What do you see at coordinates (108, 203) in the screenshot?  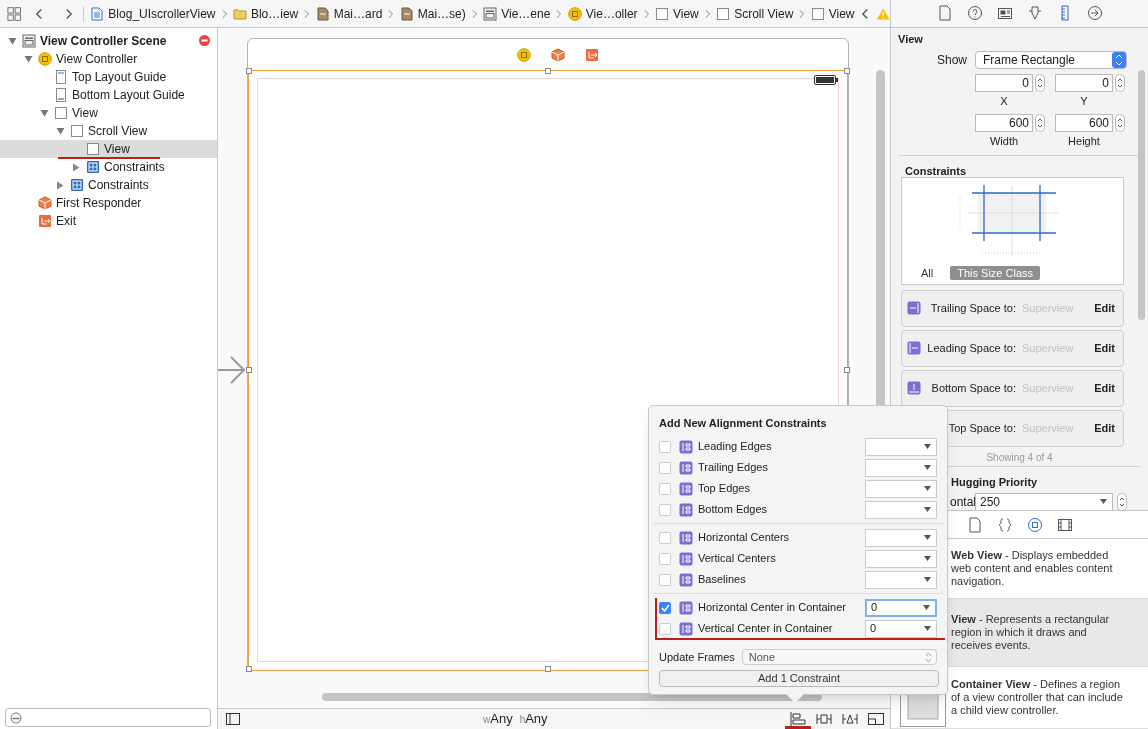 I see `outline-item: First Responder` at bounding box center [108, 203].